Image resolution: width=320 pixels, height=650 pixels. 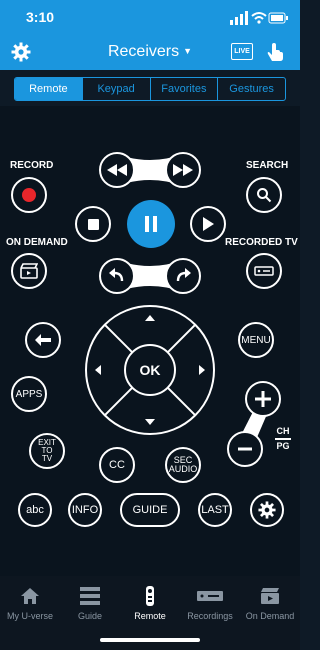 What do you see at coordinates (32, 165) in the screenshot?
I see `record-label: RECORD` at bounding box center [32, 165].